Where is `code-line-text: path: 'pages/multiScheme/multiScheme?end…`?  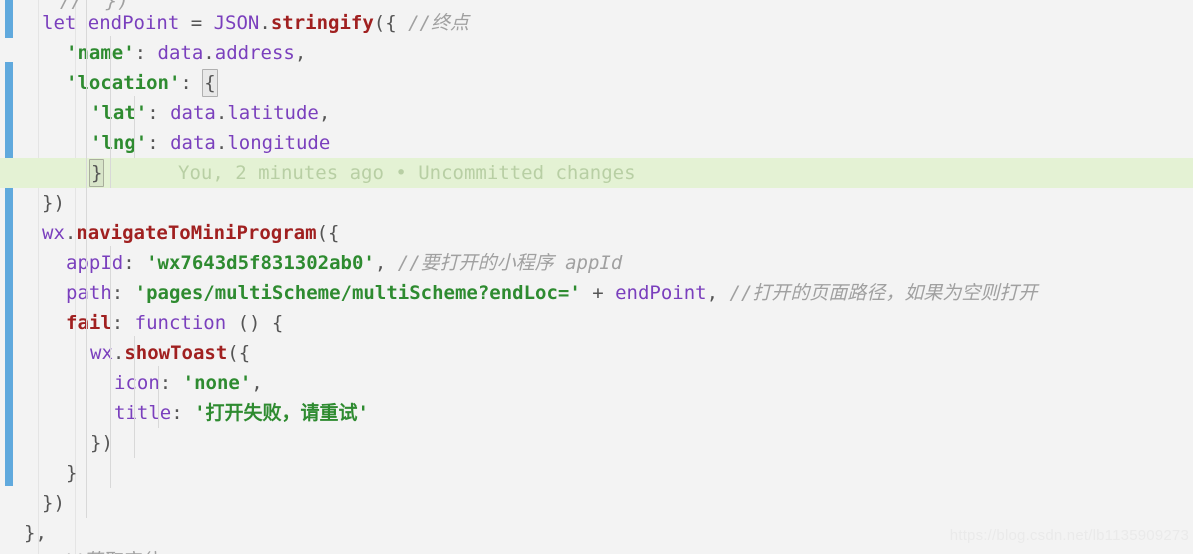
code-line-text: path: 'pages/multiScheme/multiScheme?end… is located at coordinates (551, 293).